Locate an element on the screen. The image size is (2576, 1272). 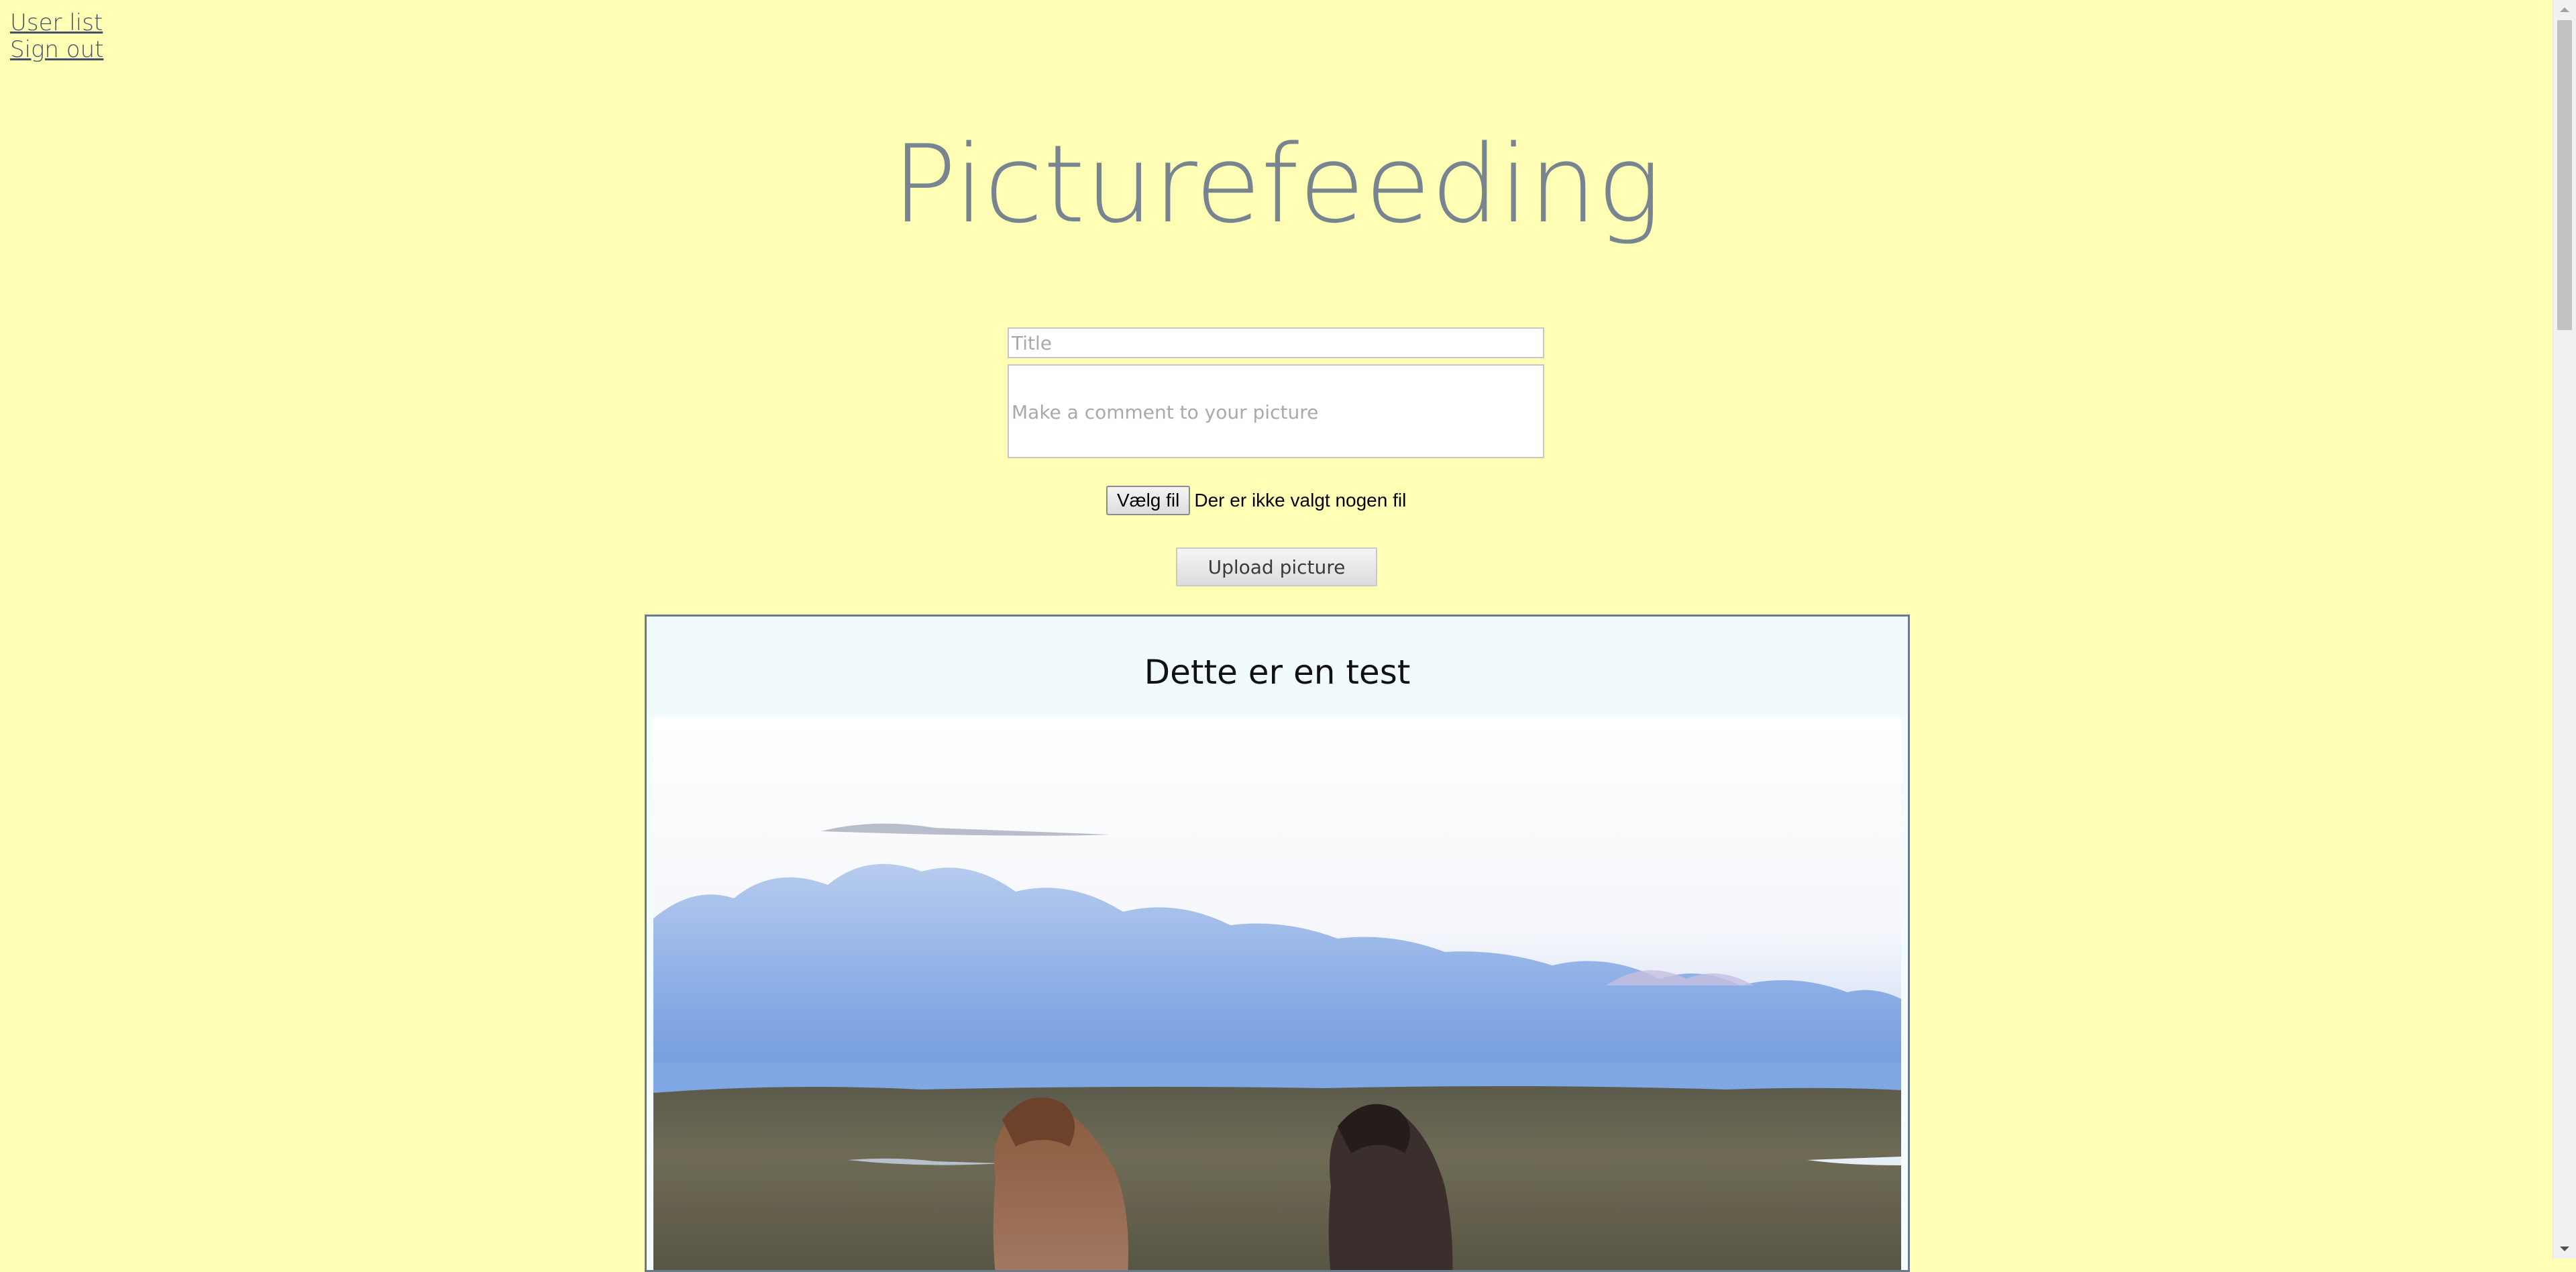
file-picker: Vælg fil Der er ikke valgt nogen fil is located at coordinates (1256, 500).